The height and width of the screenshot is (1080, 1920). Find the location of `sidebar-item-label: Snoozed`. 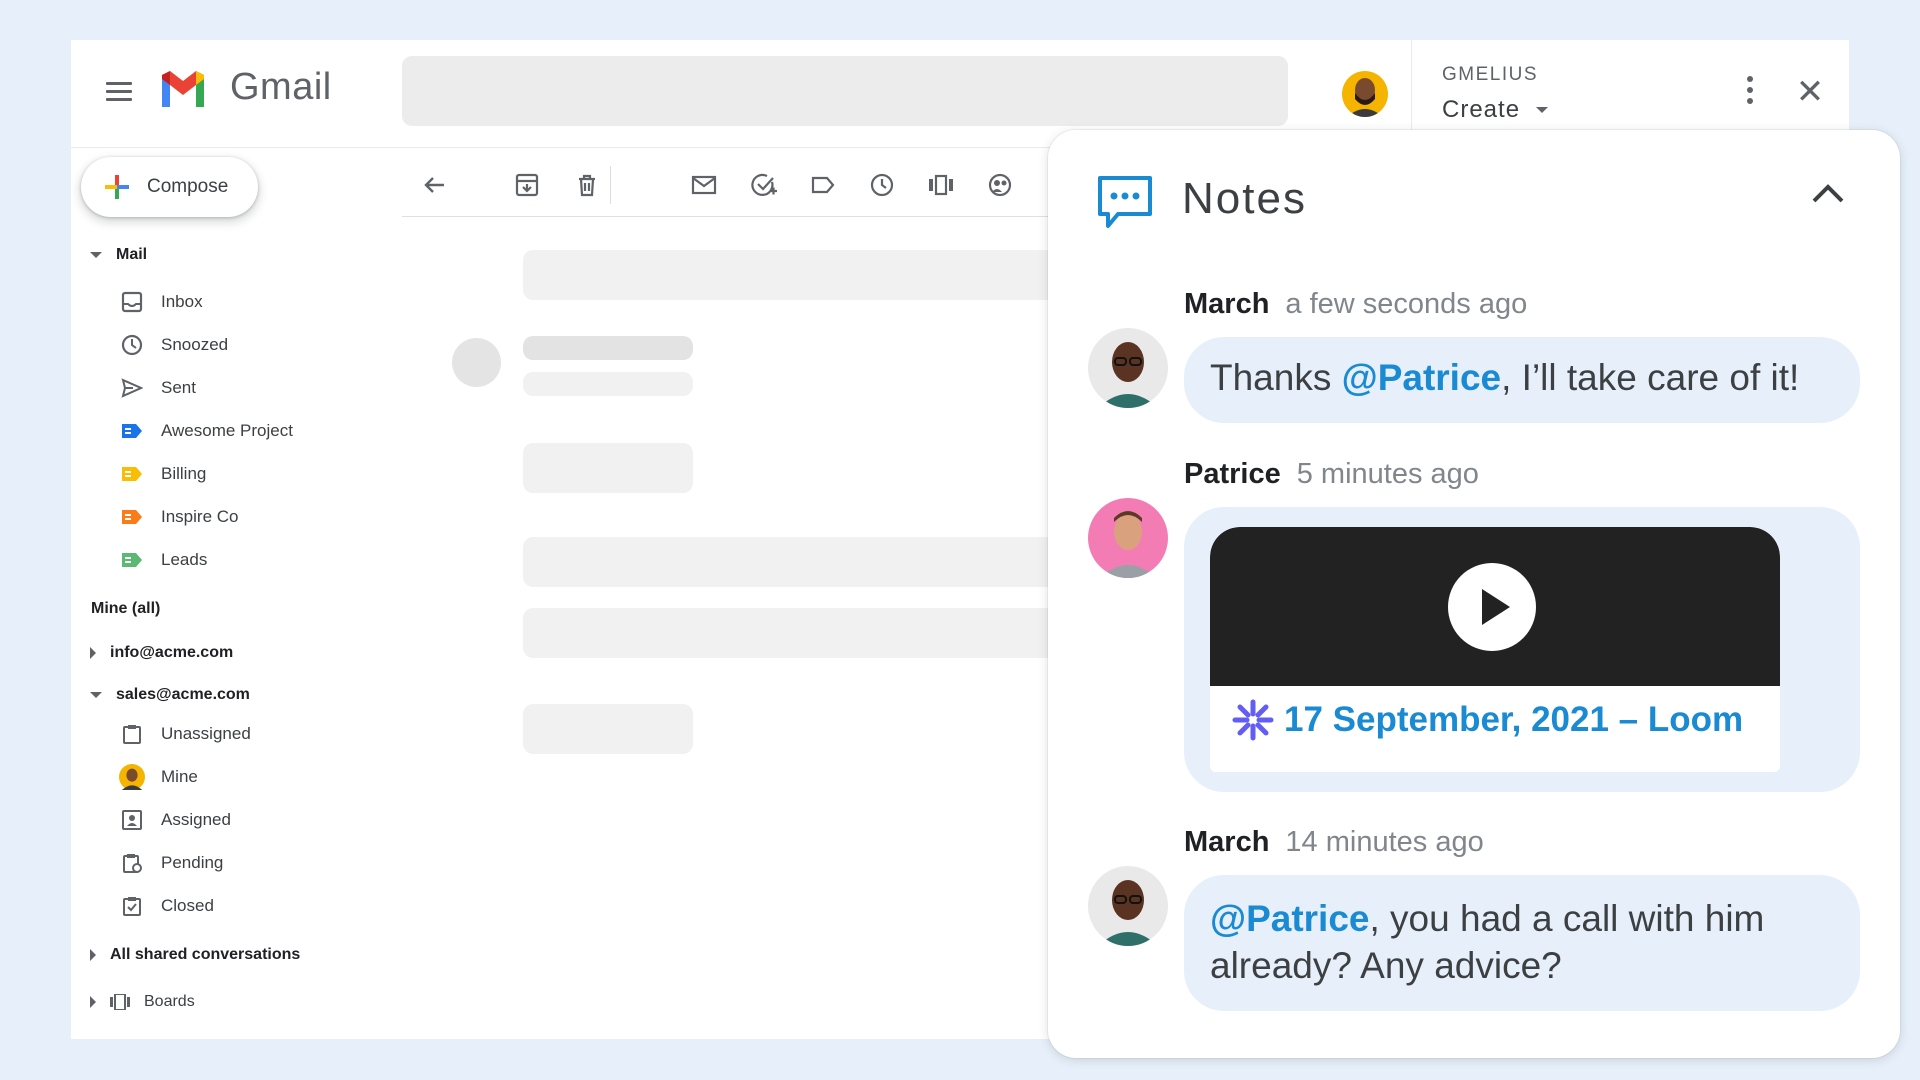

sidebar-item-label: Snoozed is located at coordinates (195, 344).